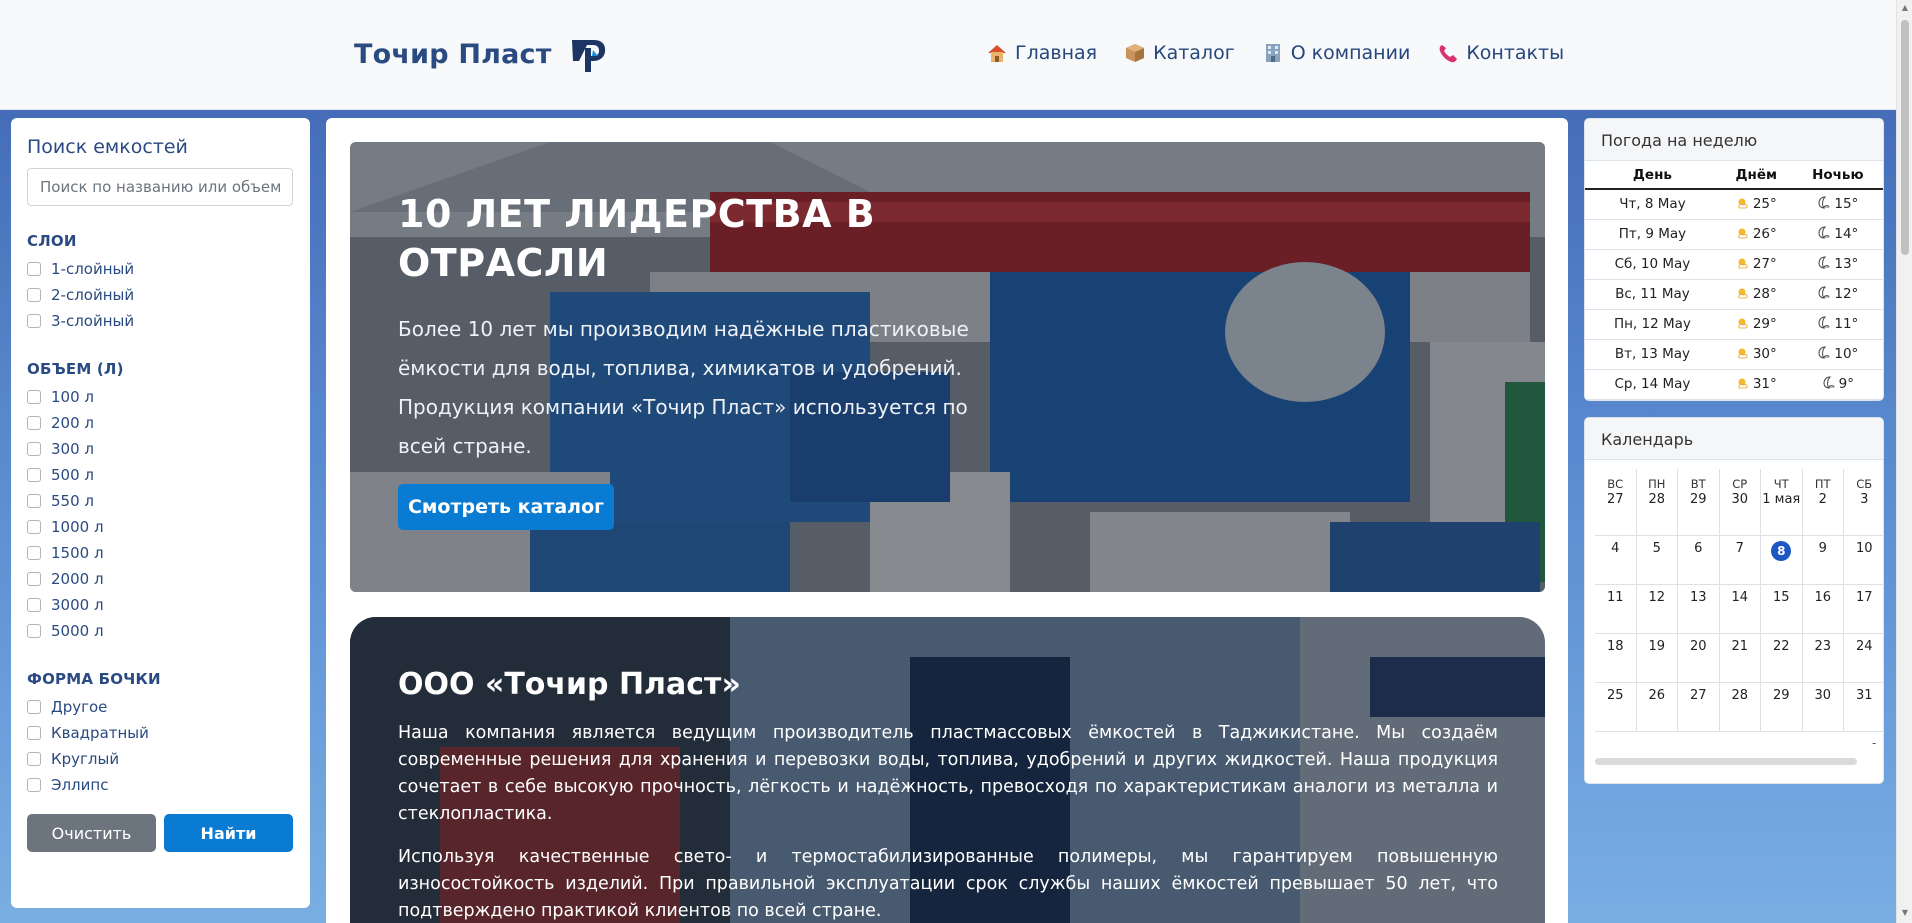  Describe the element at coordinates (1823, 502) in the screenshot. I see `calendar-header-cell: ПТ 2` at that location.